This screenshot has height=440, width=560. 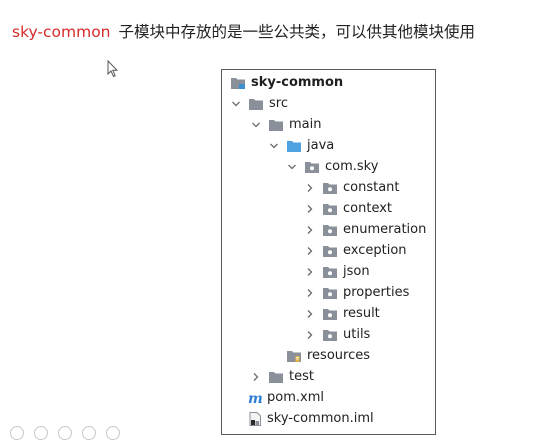 What do you see at coordinates (305, 124) in the screenshot?
I see `tree-item-label: main` at bounding box center [305, 124].